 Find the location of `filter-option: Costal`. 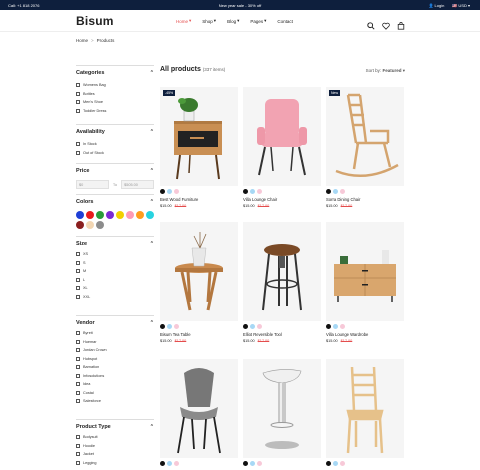

filter-option: Costal is located at coordinates (115, 393).